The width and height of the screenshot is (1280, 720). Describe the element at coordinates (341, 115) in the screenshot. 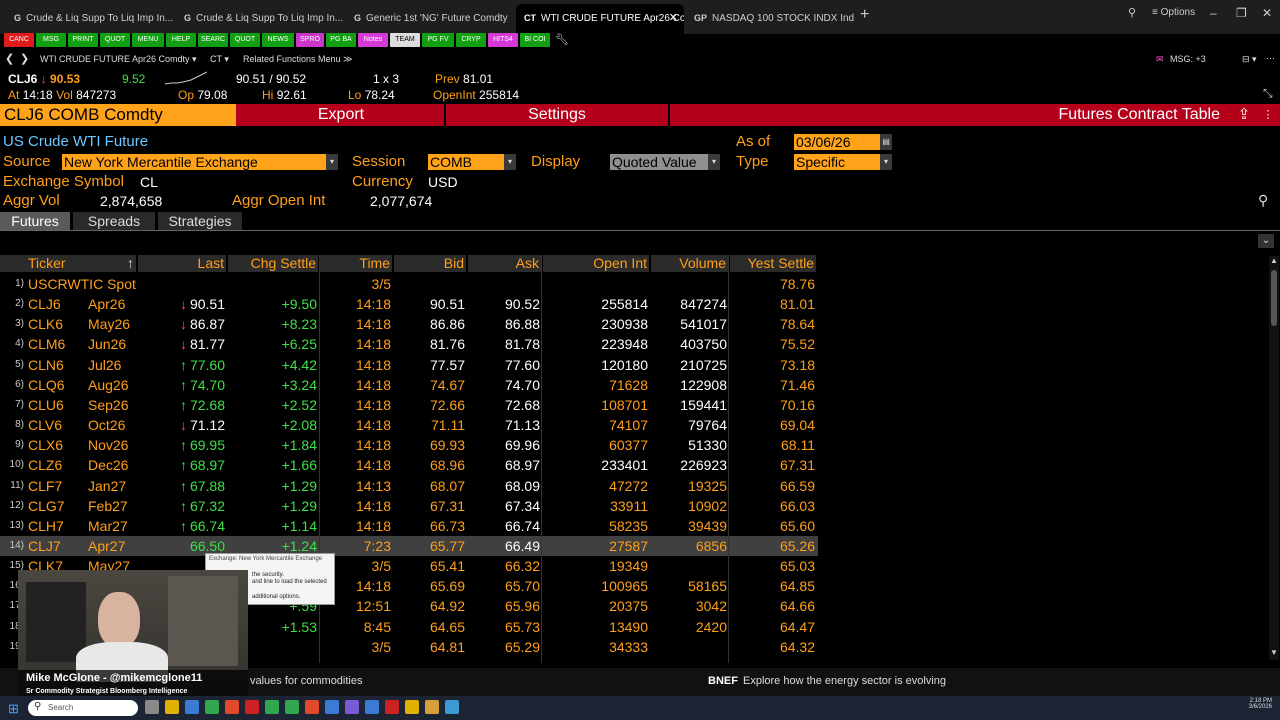

I see `export-button: Export` at that location.